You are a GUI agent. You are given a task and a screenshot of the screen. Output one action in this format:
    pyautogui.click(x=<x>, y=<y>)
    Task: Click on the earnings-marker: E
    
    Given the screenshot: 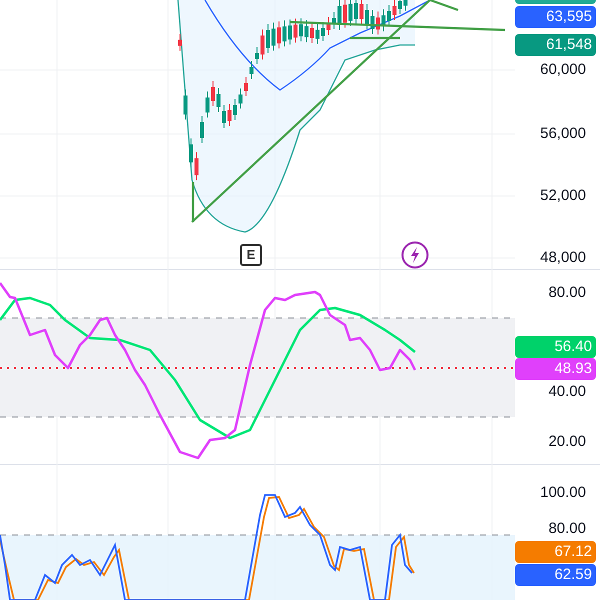 What is the action you would take?
    pyautogui.click(x=251, y=255)
    